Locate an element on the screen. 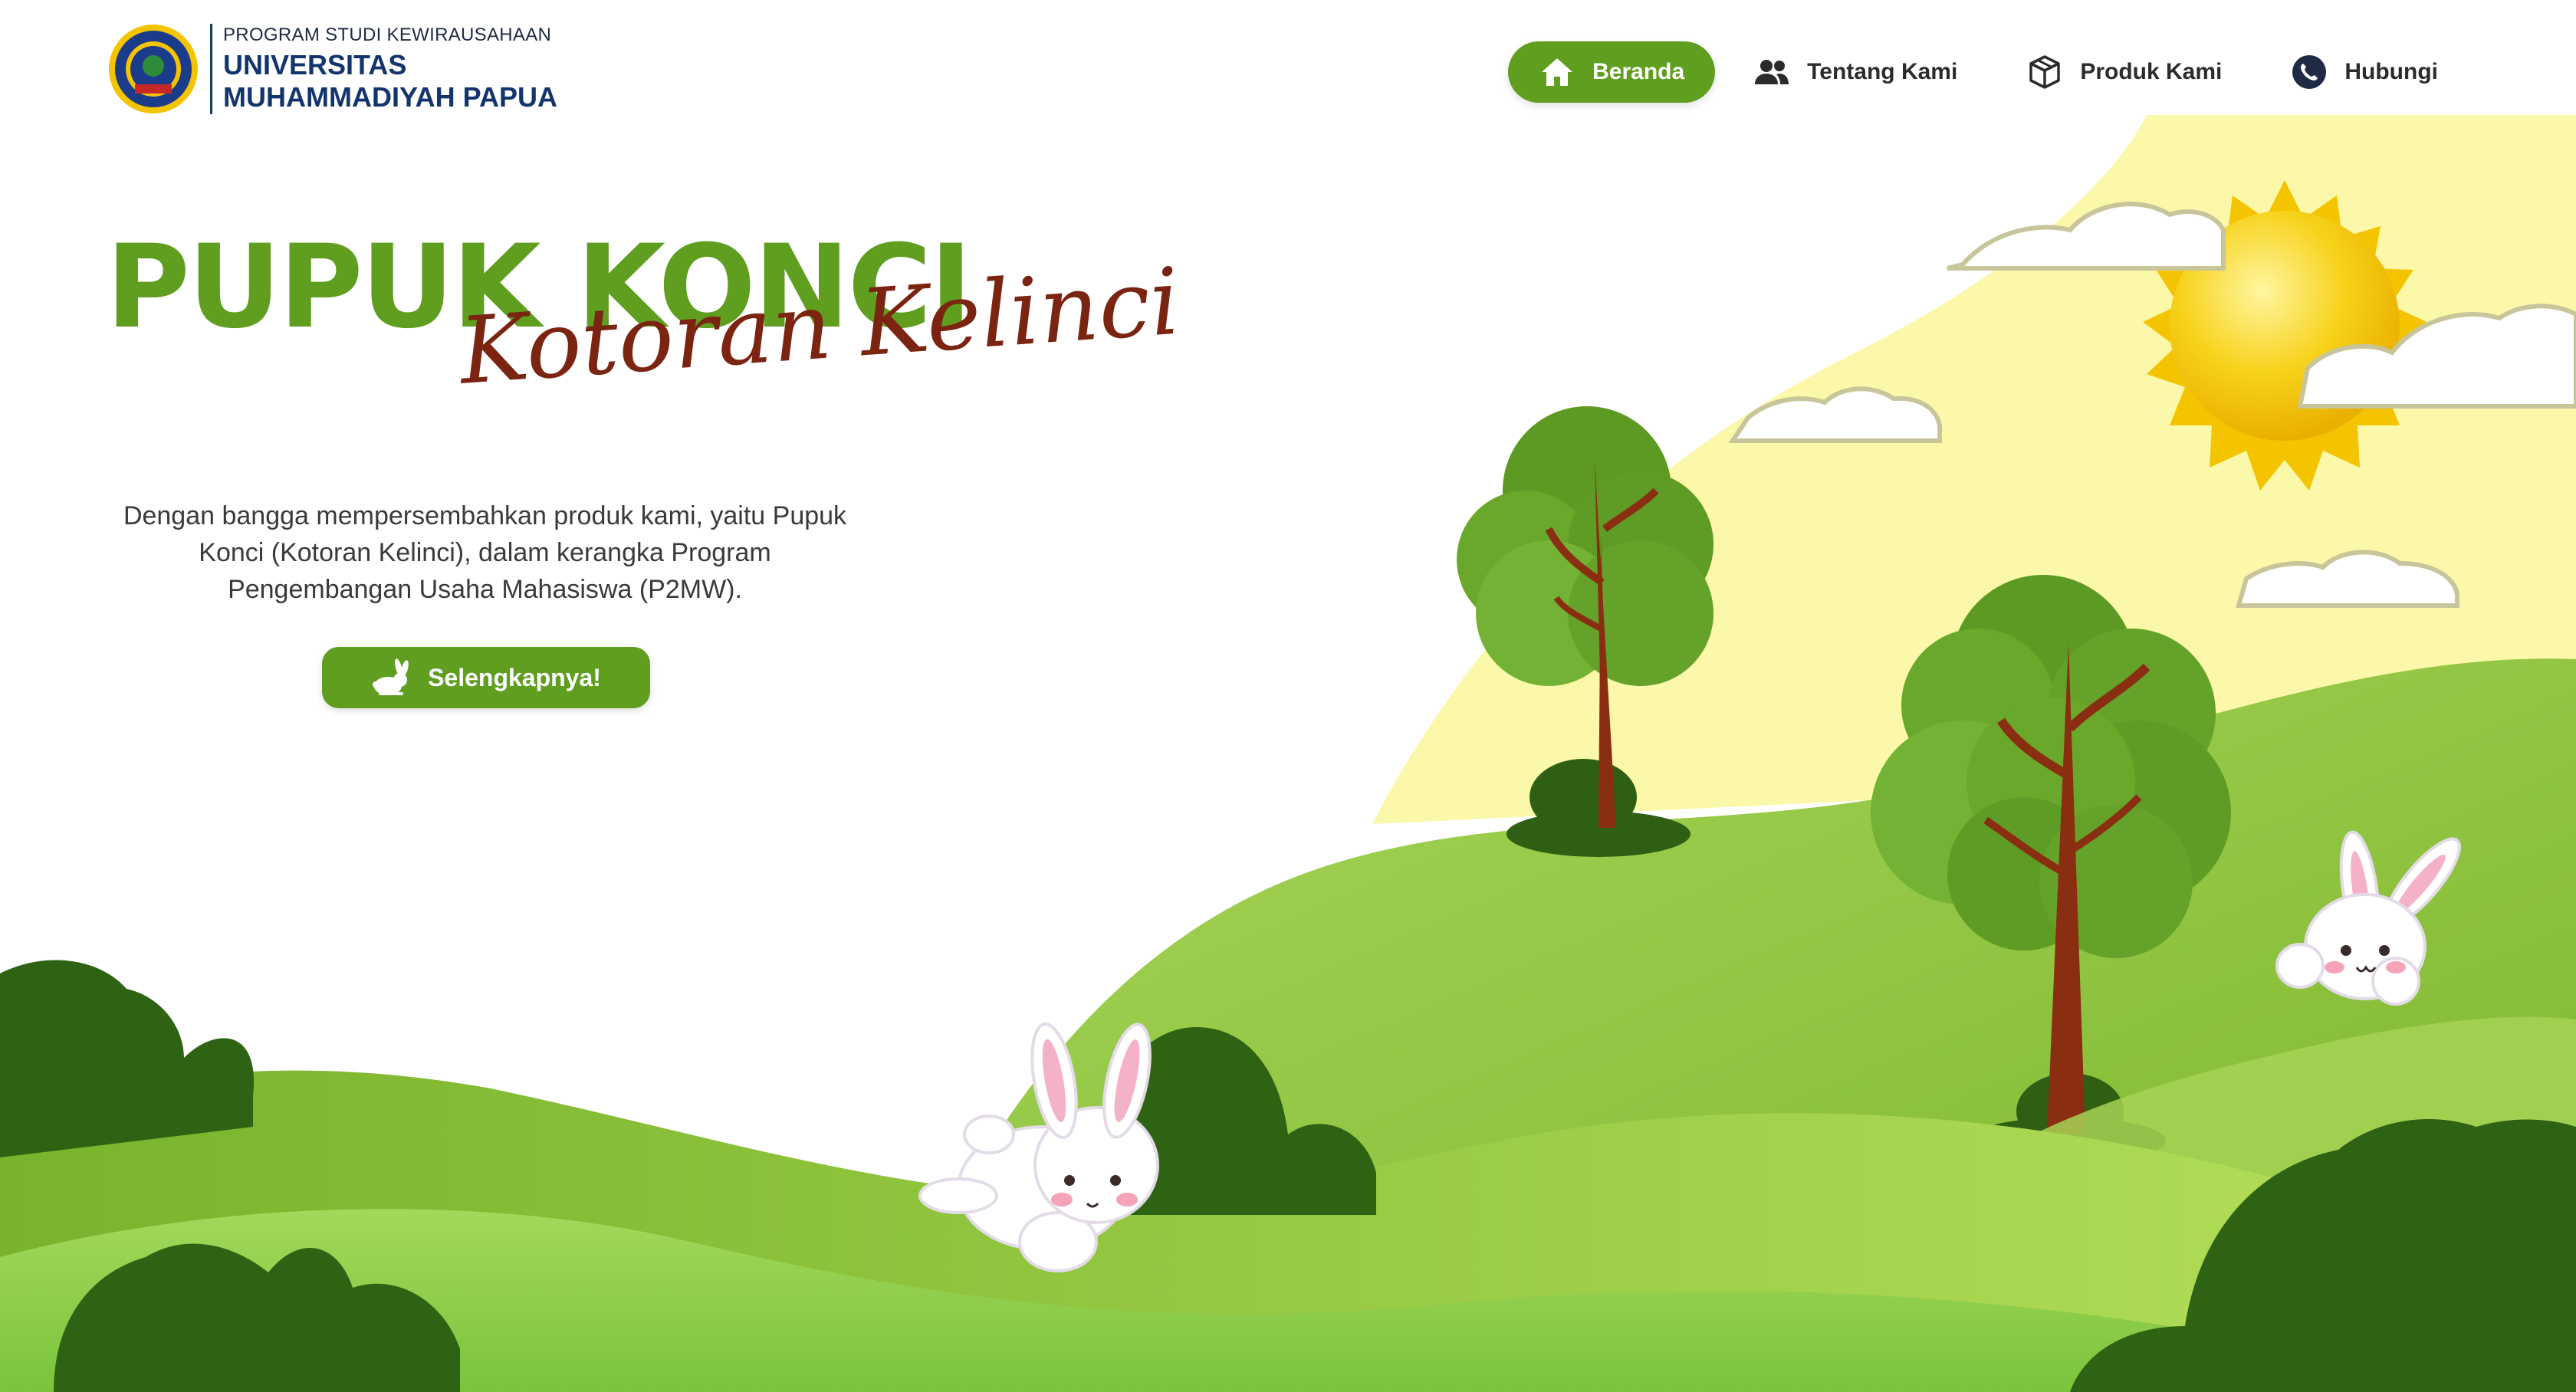 This screenshot has width=2576, height=1392. main-nav: Beranda Tentang Kami Produk Kami Hubungi is located at coordinates (1985, 72).